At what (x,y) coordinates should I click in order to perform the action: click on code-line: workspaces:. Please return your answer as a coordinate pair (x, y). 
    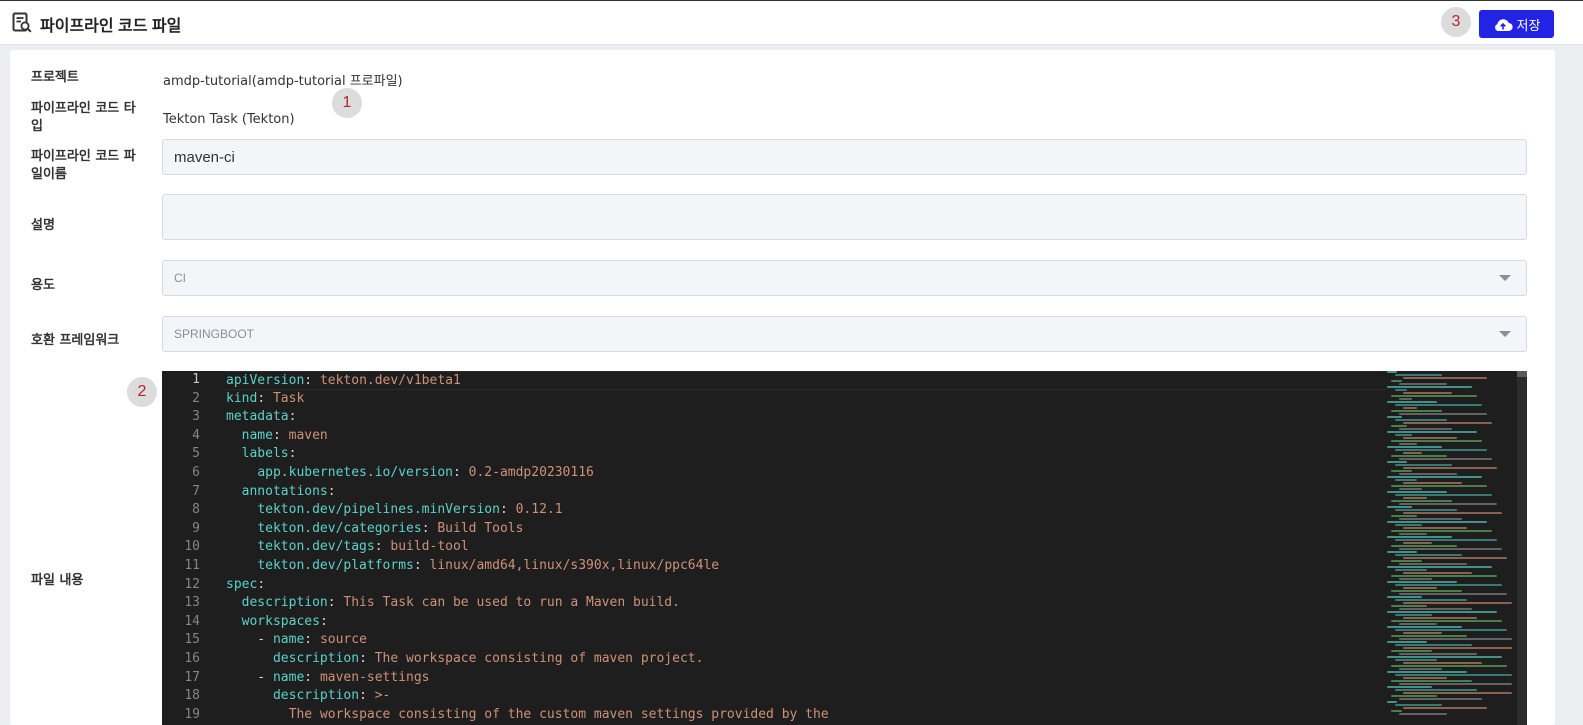
    Looking at the image, I should click on (284, 621).